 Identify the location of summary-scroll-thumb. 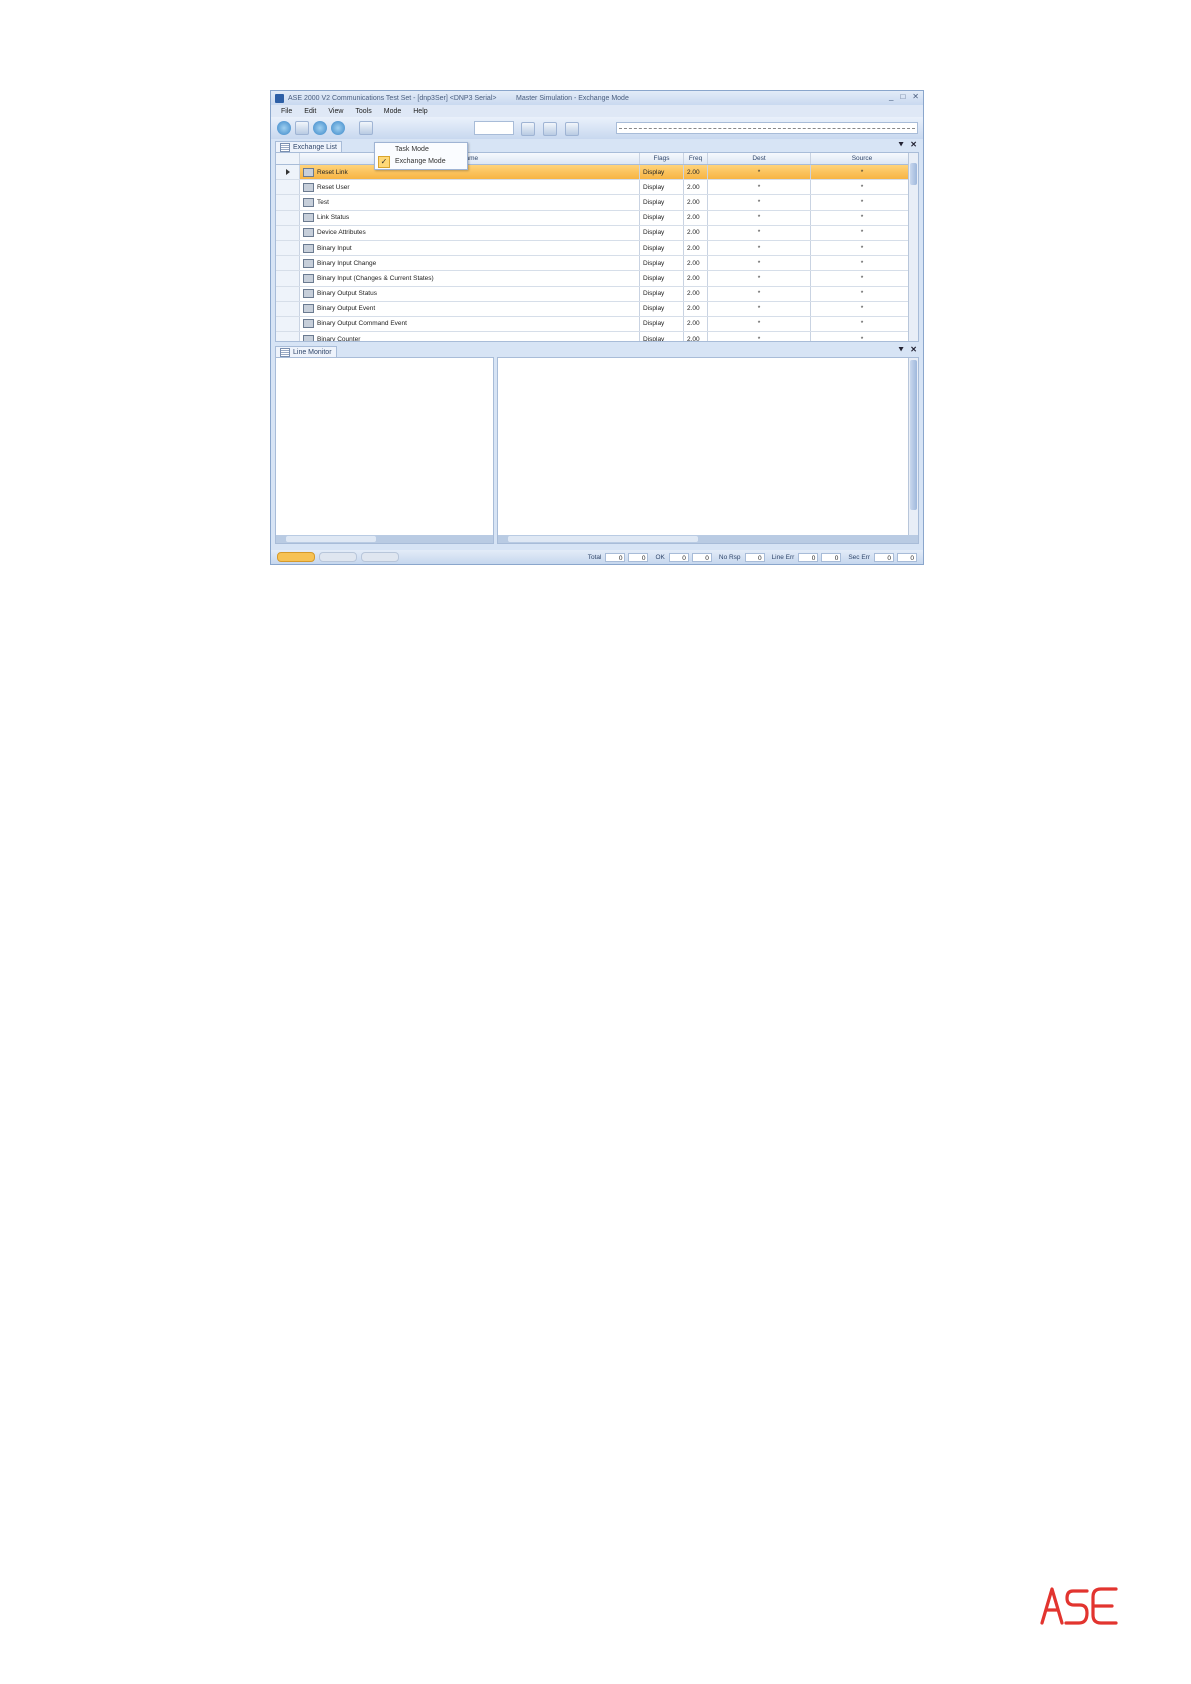
(331, 539).